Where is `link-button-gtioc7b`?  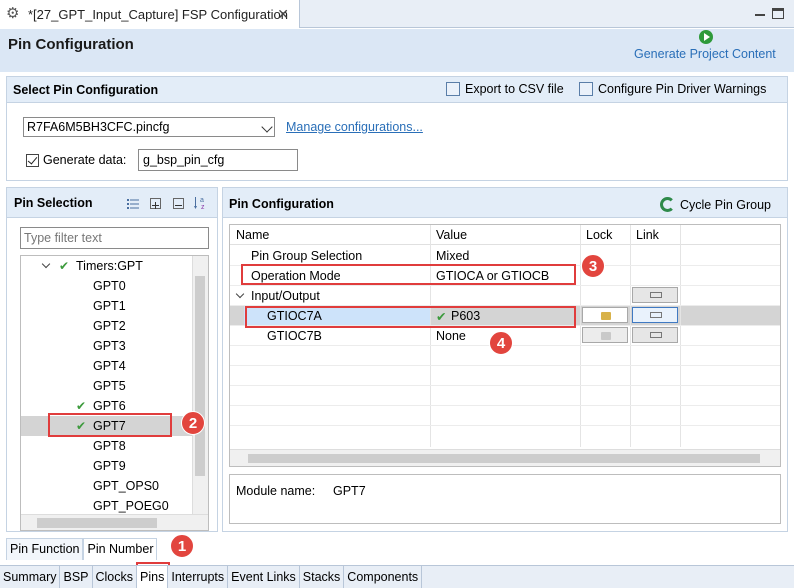
link-button-gtioc7b is located at coordinates (655, 335).